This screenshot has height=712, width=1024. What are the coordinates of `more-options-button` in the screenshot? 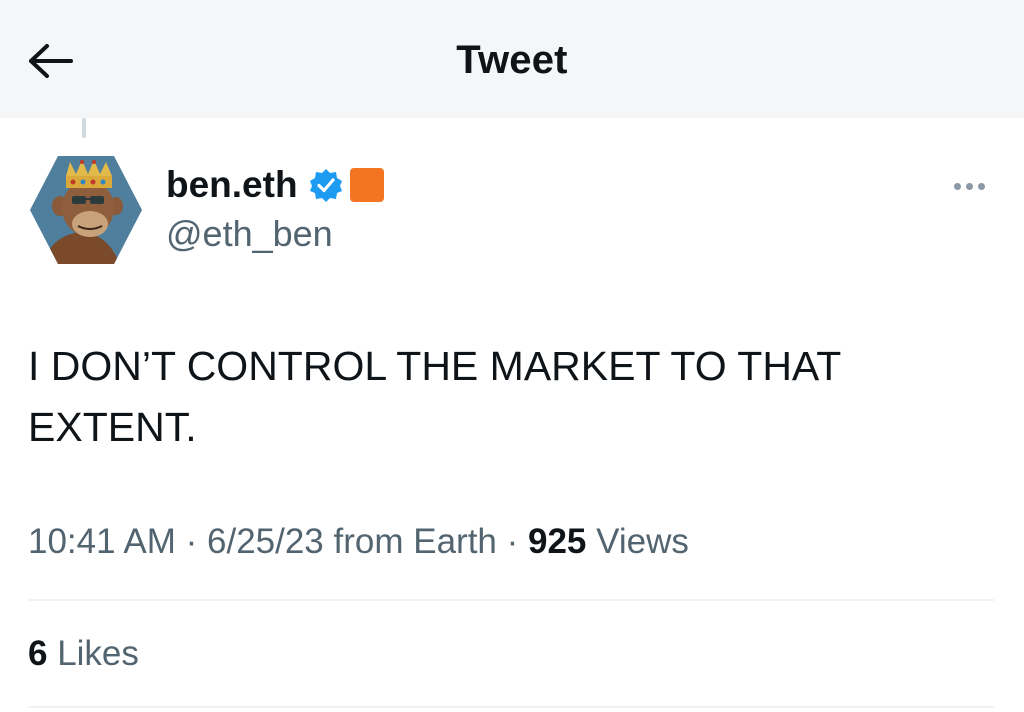 It's located at (969, 186).